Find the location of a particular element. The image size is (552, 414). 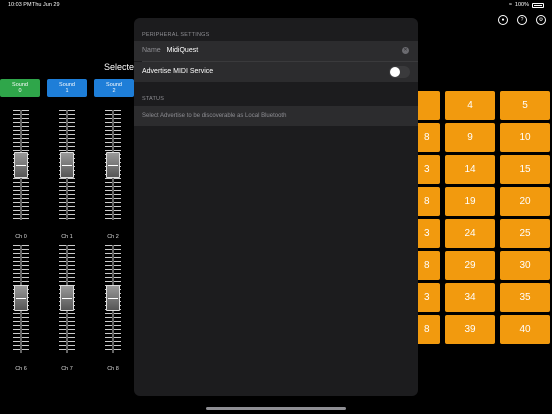

pad-25: 25 is located at coordinates (525, 233).